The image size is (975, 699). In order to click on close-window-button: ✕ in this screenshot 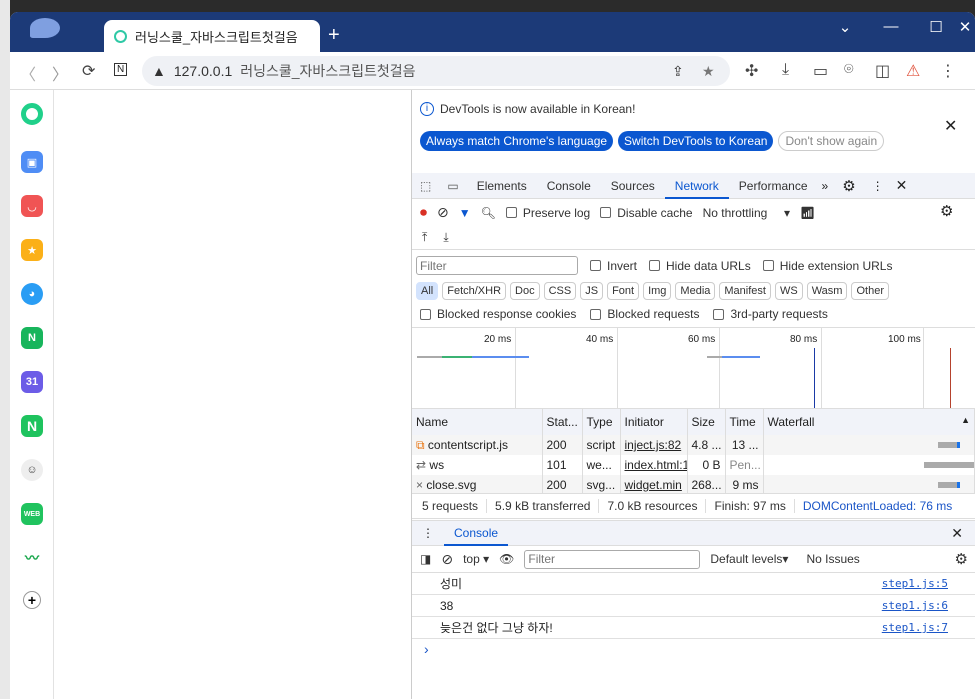, I will do `click(962, 27)`.